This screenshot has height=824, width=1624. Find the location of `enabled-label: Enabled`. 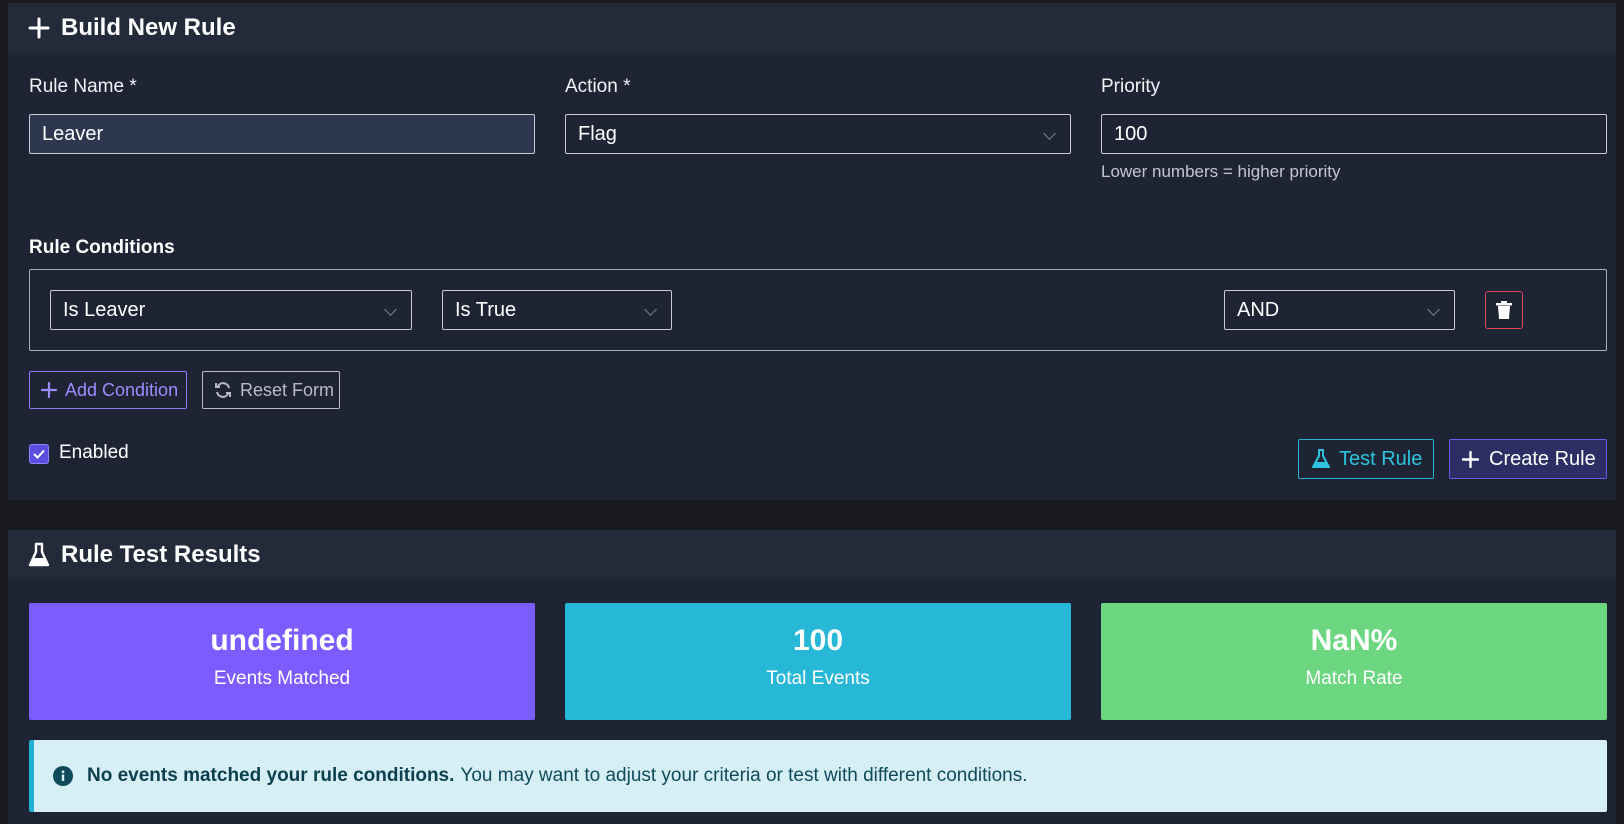

enabled-label: Enabled is located at coordinates (94, 452).